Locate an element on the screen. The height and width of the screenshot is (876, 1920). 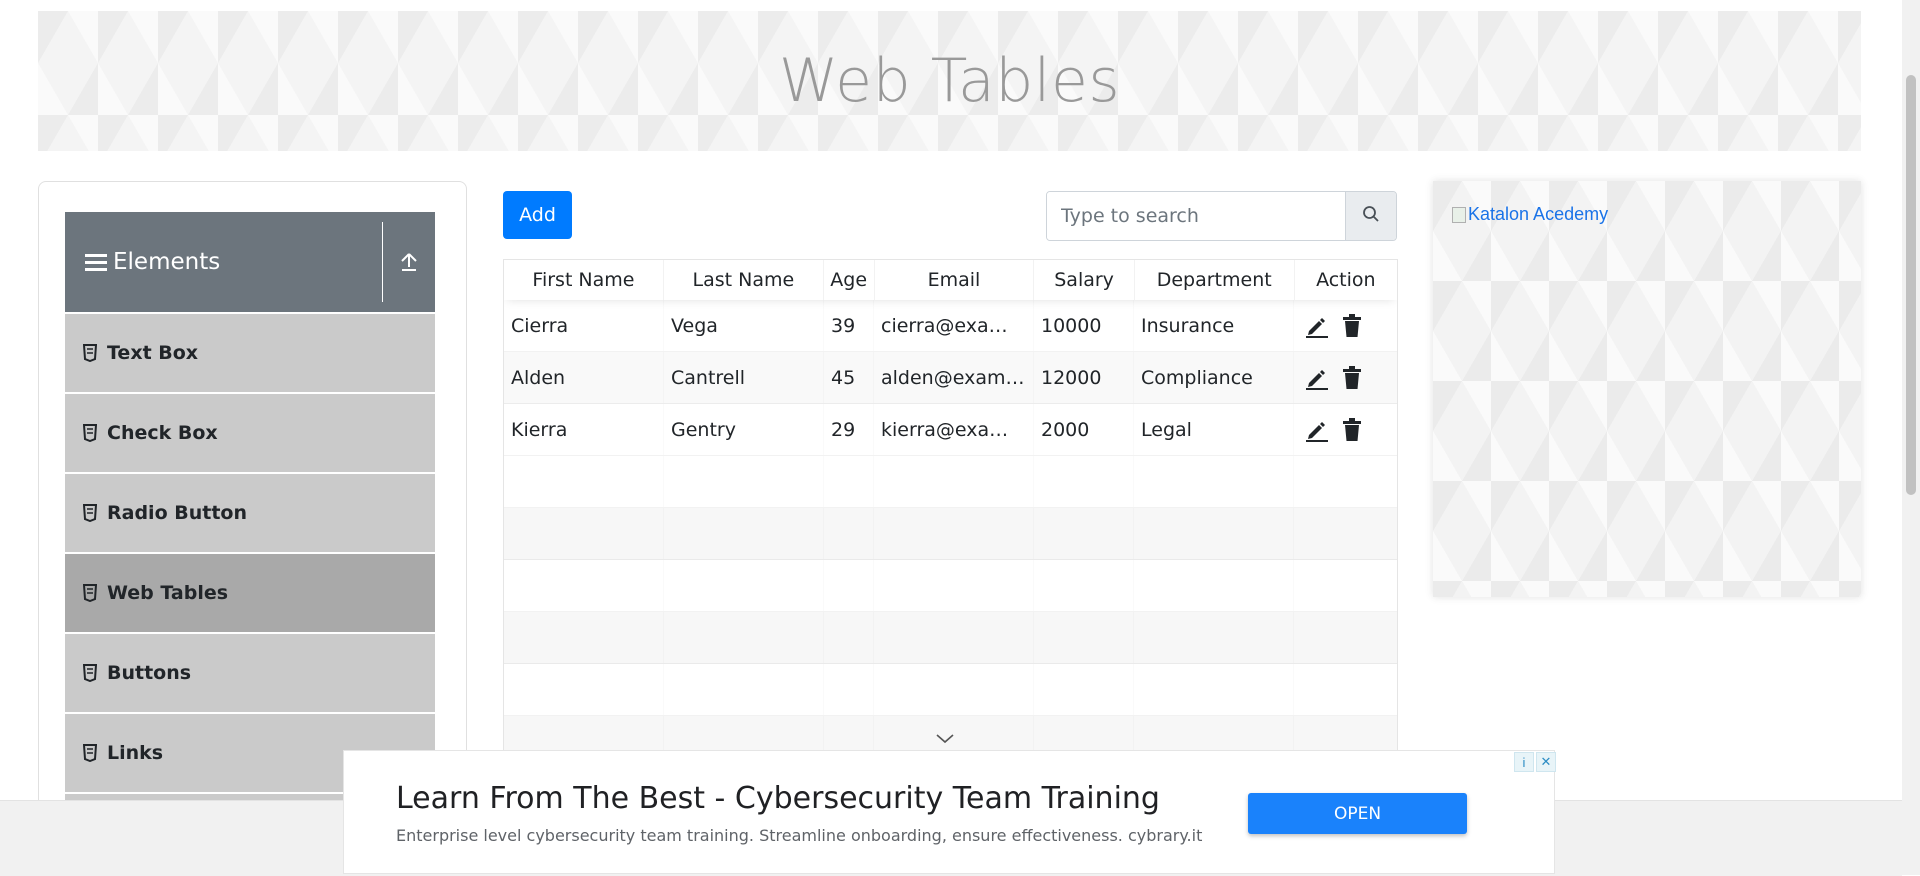
hamburger-icon is located at coordinates (96, 262).